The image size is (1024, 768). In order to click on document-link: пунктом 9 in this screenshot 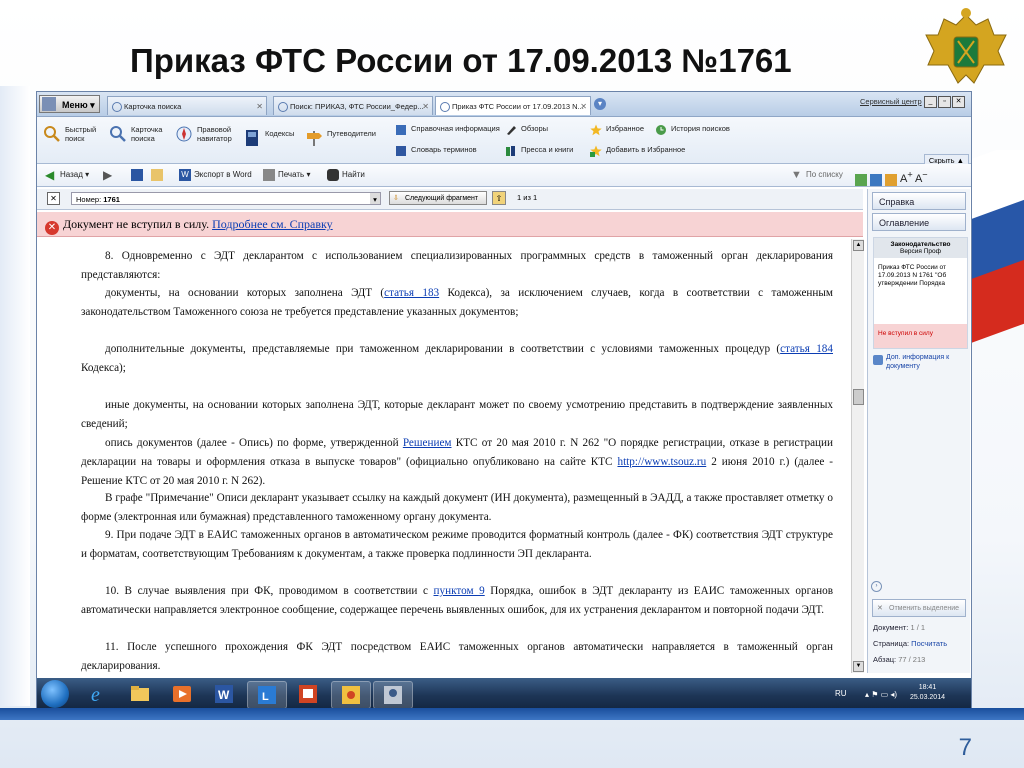, I will do `click(459, 591)`.